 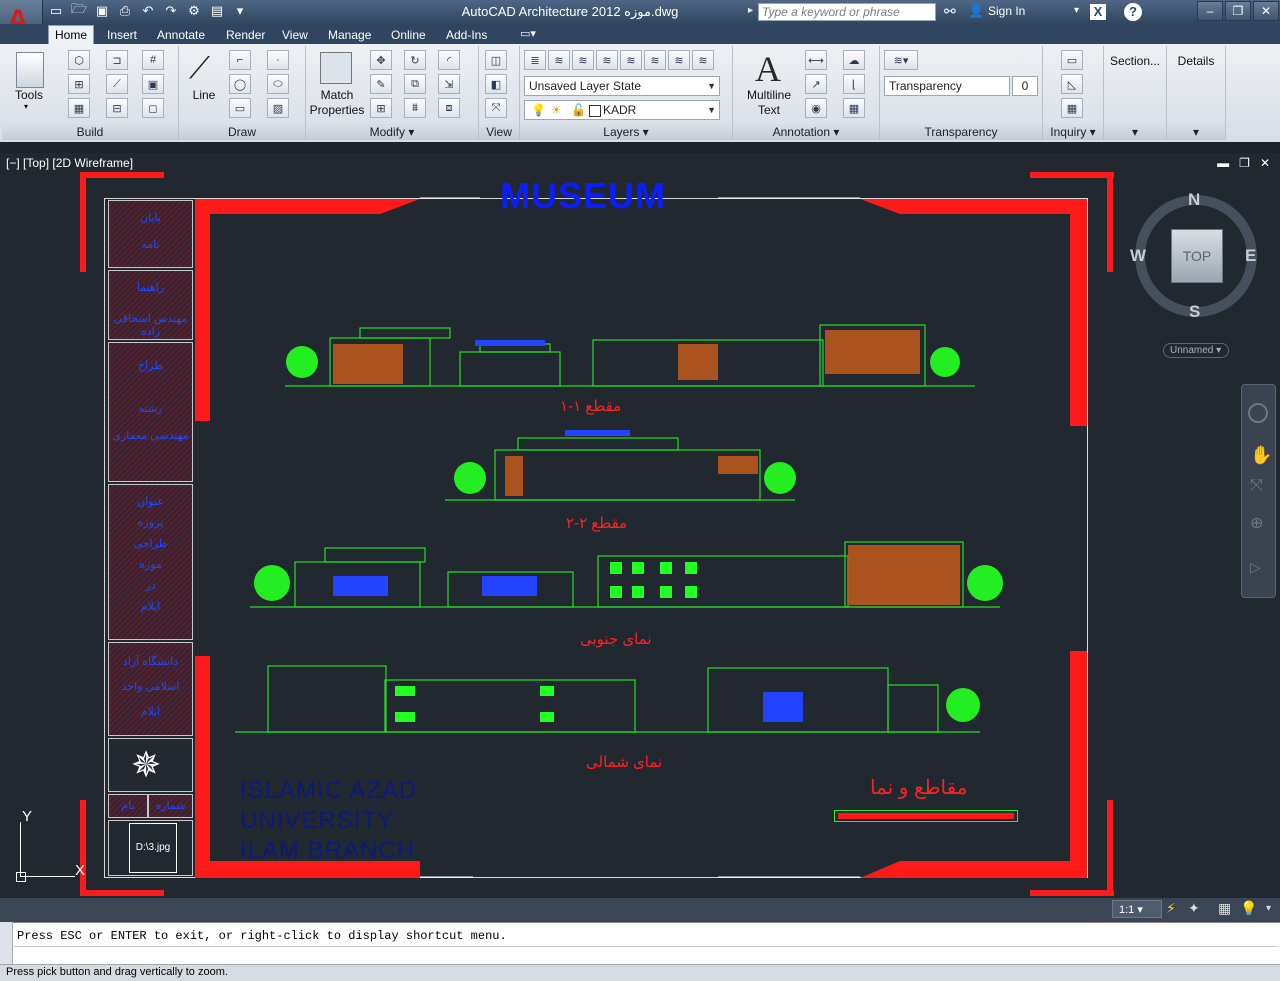 What do you see at coordinates (655, 60) in the screenshot?
I see `layer-match-icon: ≋` at bounding box center [655, 60].